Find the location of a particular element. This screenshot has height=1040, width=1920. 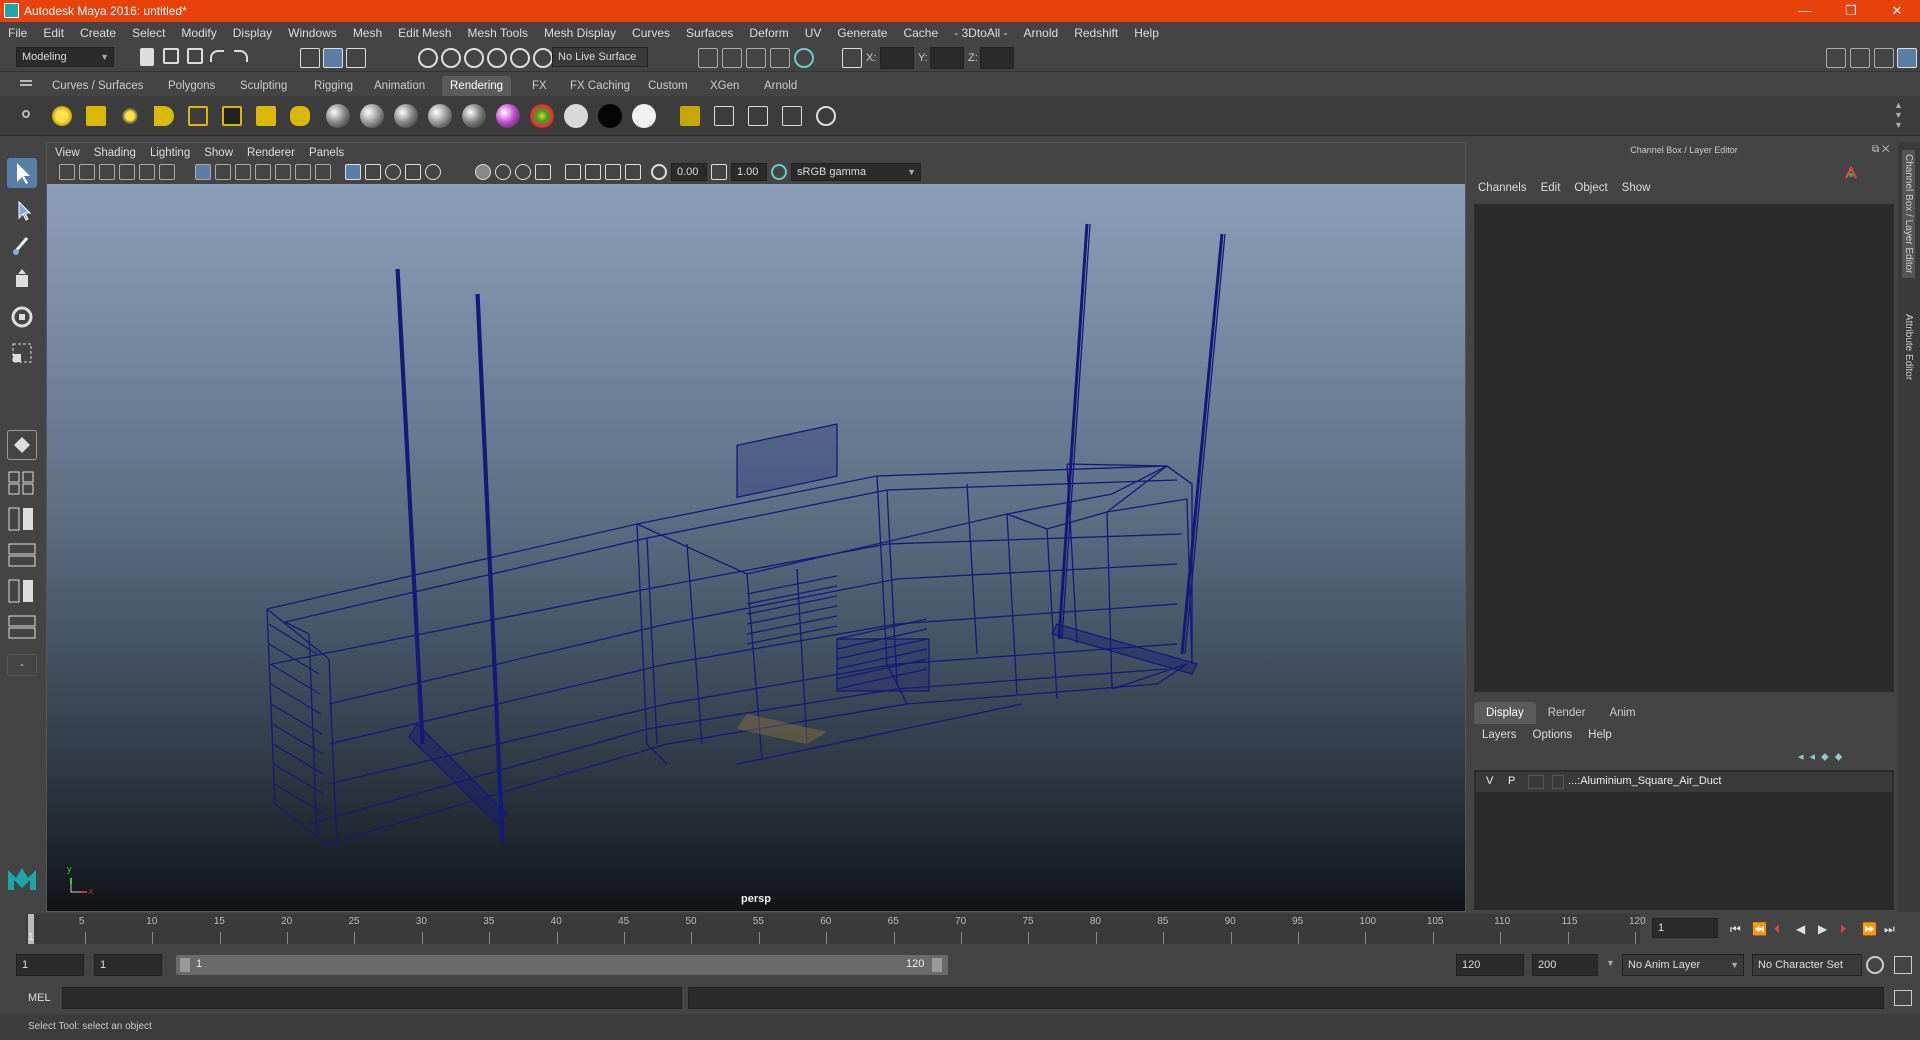

hypershade-icon is located at coordinates (804, 58).